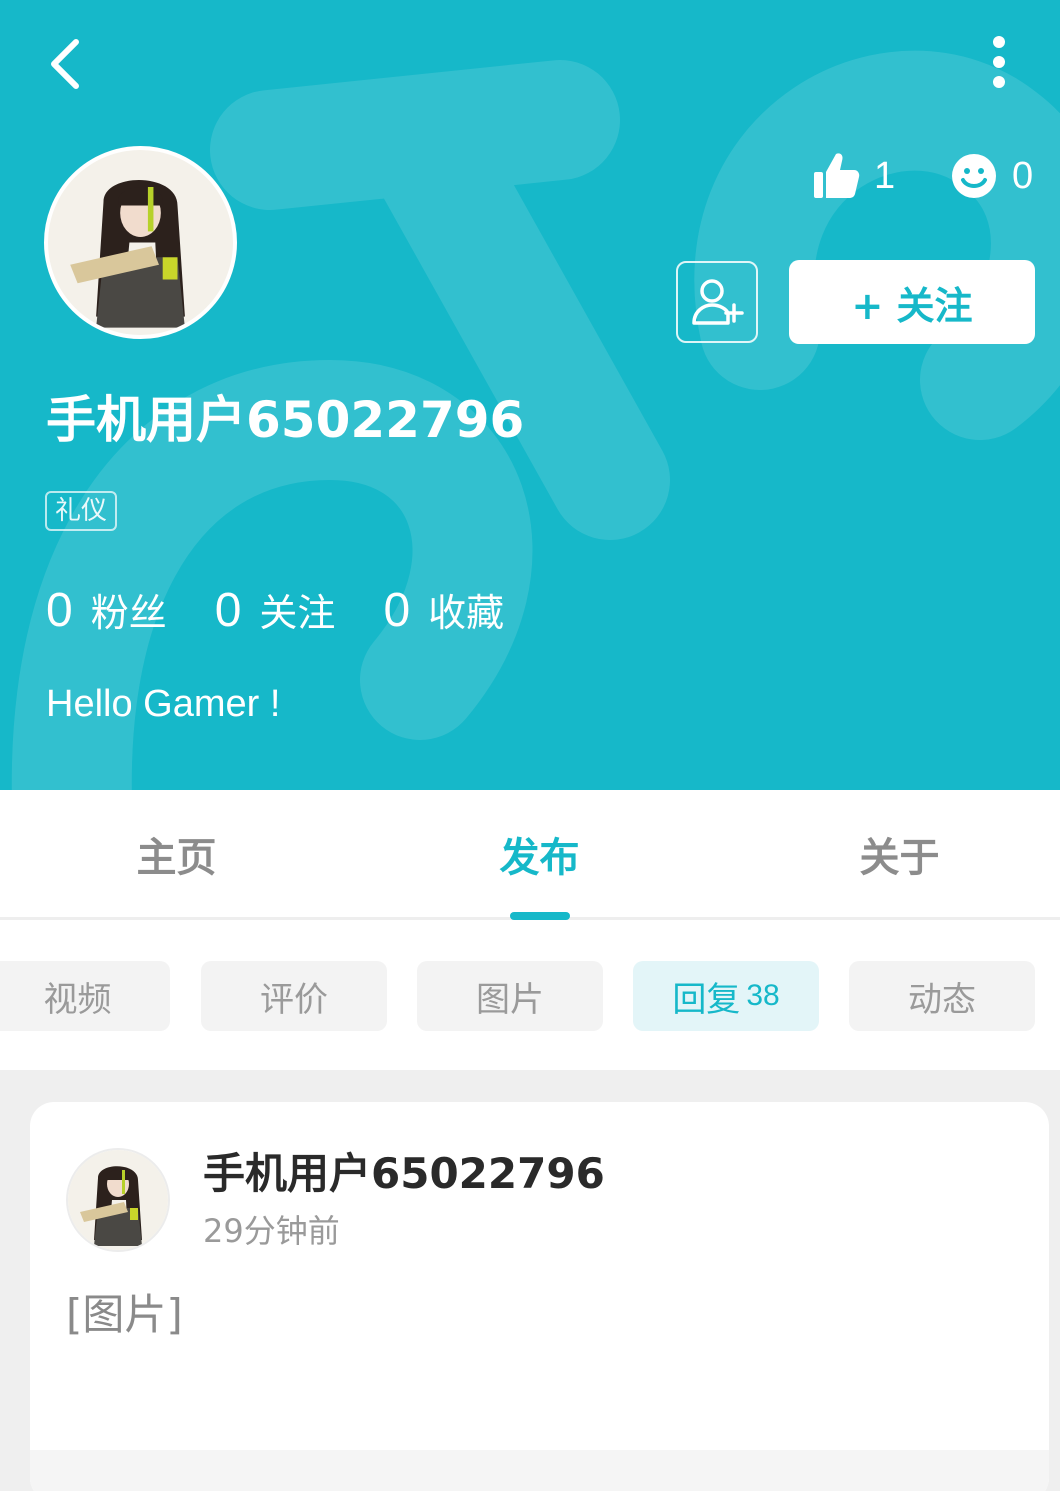 This screenshot has height=1491, width=1060. I want to click on followers-count: 0 粉丝, so click(106, 610).